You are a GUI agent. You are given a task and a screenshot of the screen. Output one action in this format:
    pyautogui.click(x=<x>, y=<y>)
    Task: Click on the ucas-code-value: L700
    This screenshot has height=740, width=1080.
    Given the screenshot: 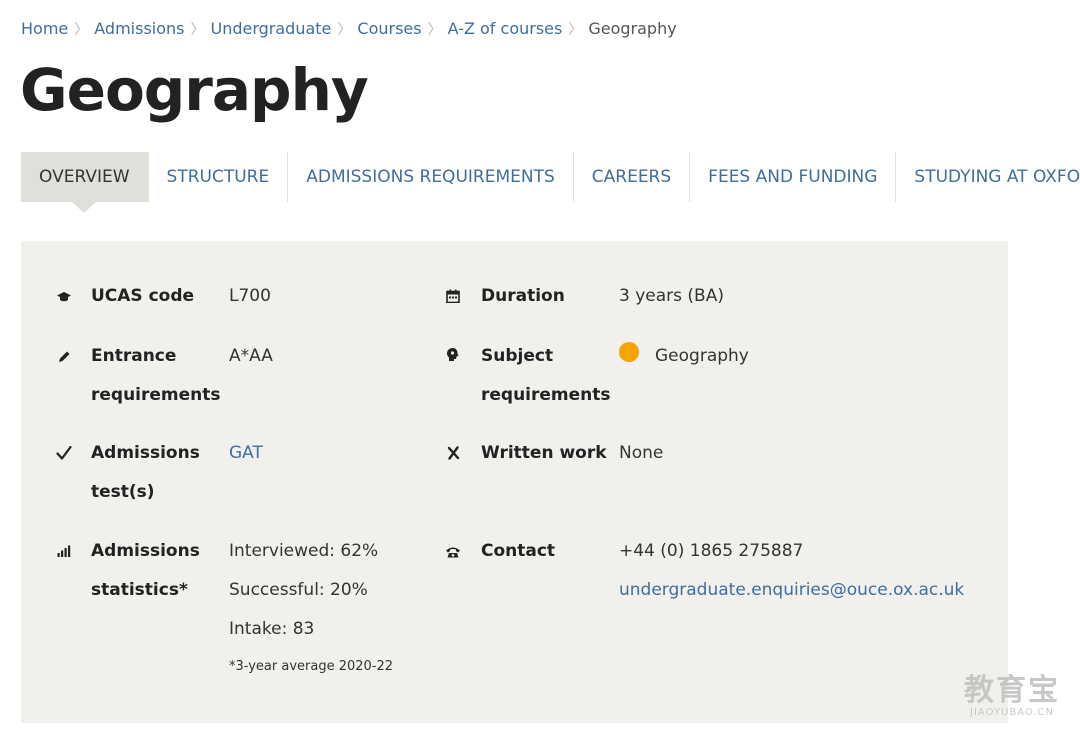 What is the action you would take?
    pyautogui.click(x=250, y=296)
    